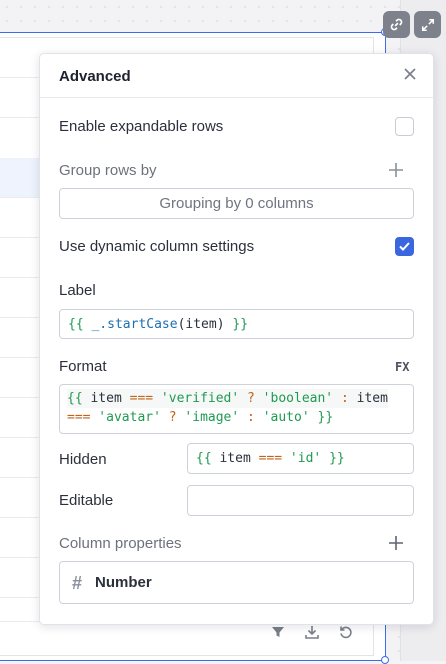 The width and height of the screenshot is (446, 664). What do you see at coordinates (108, 170) in the screenshot?
I see `group-rows-label: Group rows by` at bounding box center [108, 170].